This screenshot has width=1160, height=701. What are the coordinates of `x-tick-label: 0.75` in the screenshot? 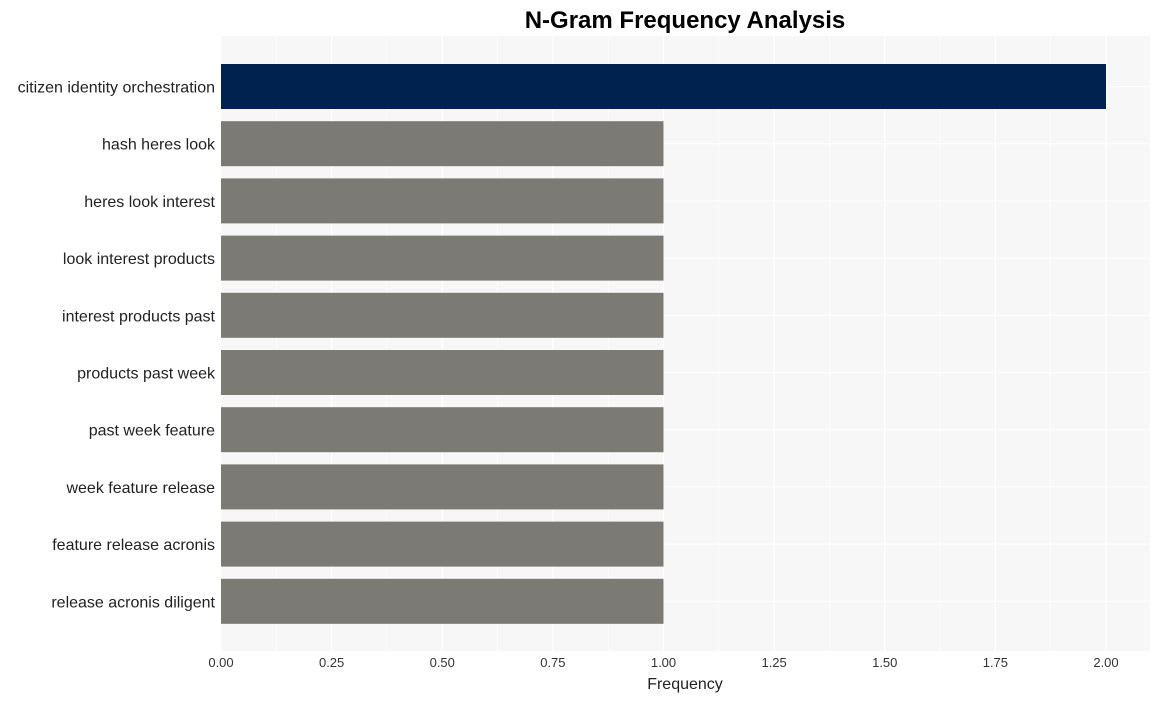 It's located at (552, 662).